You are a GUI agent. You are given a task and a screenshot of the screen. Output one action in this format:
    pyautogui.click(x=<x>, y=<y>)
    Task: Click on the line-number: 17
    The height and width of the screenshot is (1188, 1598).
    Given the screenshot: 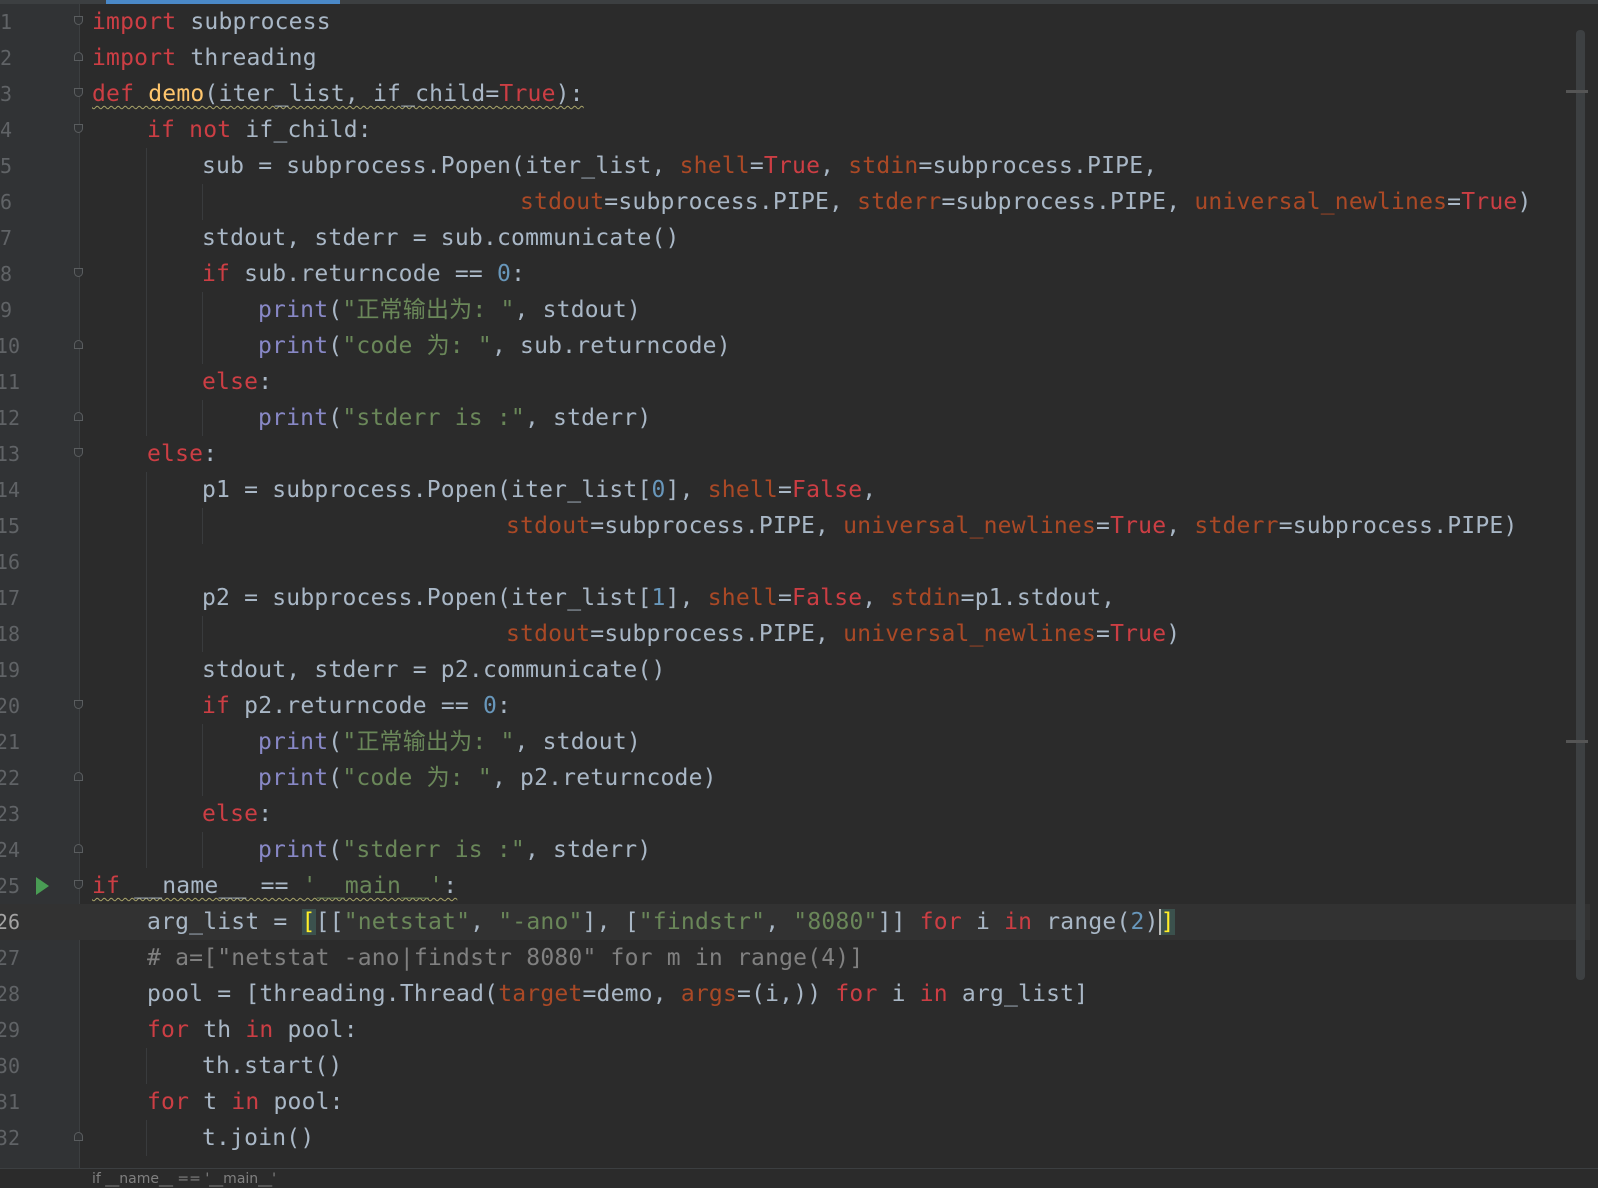 What is the action you would take?
    pyautogui.click(x=10, y=598)
    